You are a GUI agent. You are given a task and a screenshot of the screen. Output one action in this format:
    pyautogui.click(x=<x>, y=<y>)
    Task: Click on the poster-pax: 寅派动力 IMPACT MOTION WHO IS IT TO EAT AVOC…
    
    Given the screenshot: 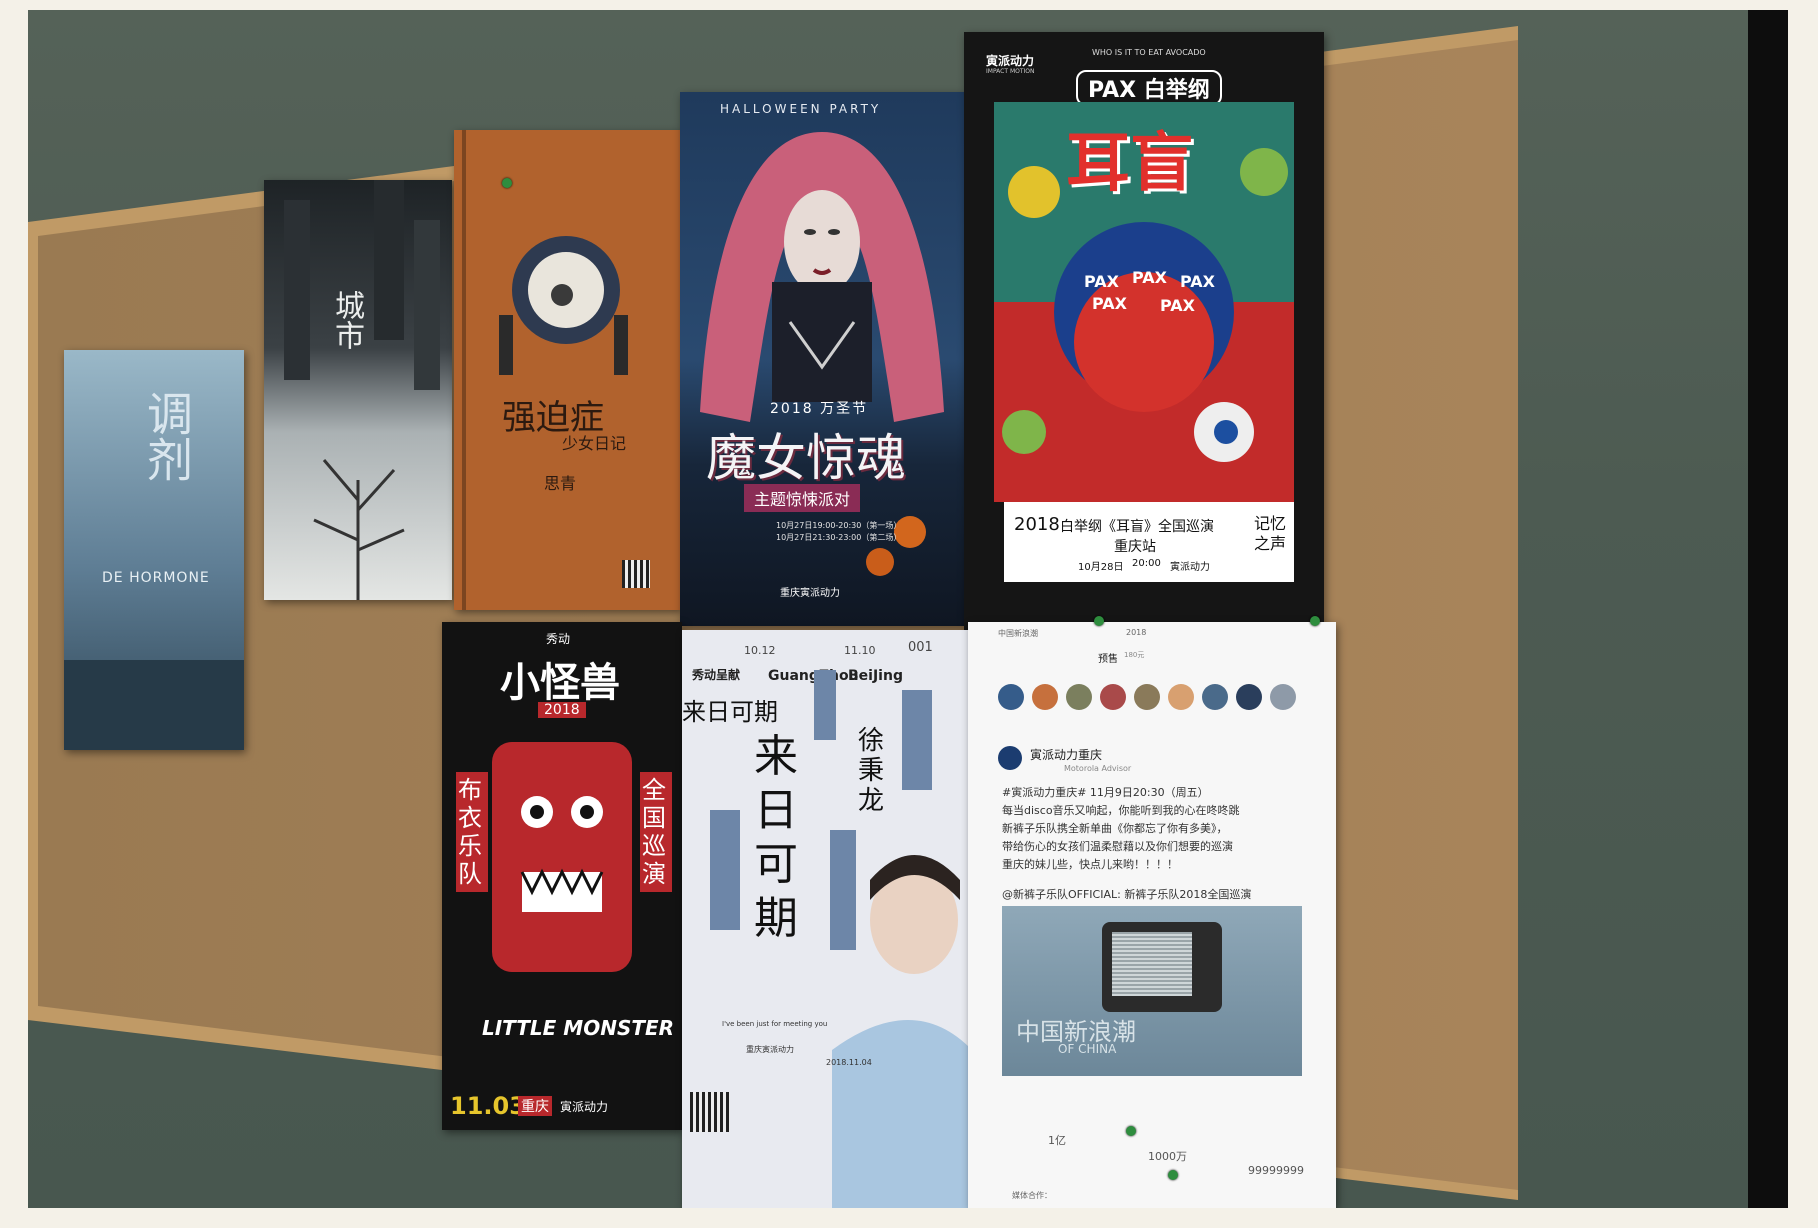 What is the action you would take?
    pyautogui.click(x=1144, y=332)
    